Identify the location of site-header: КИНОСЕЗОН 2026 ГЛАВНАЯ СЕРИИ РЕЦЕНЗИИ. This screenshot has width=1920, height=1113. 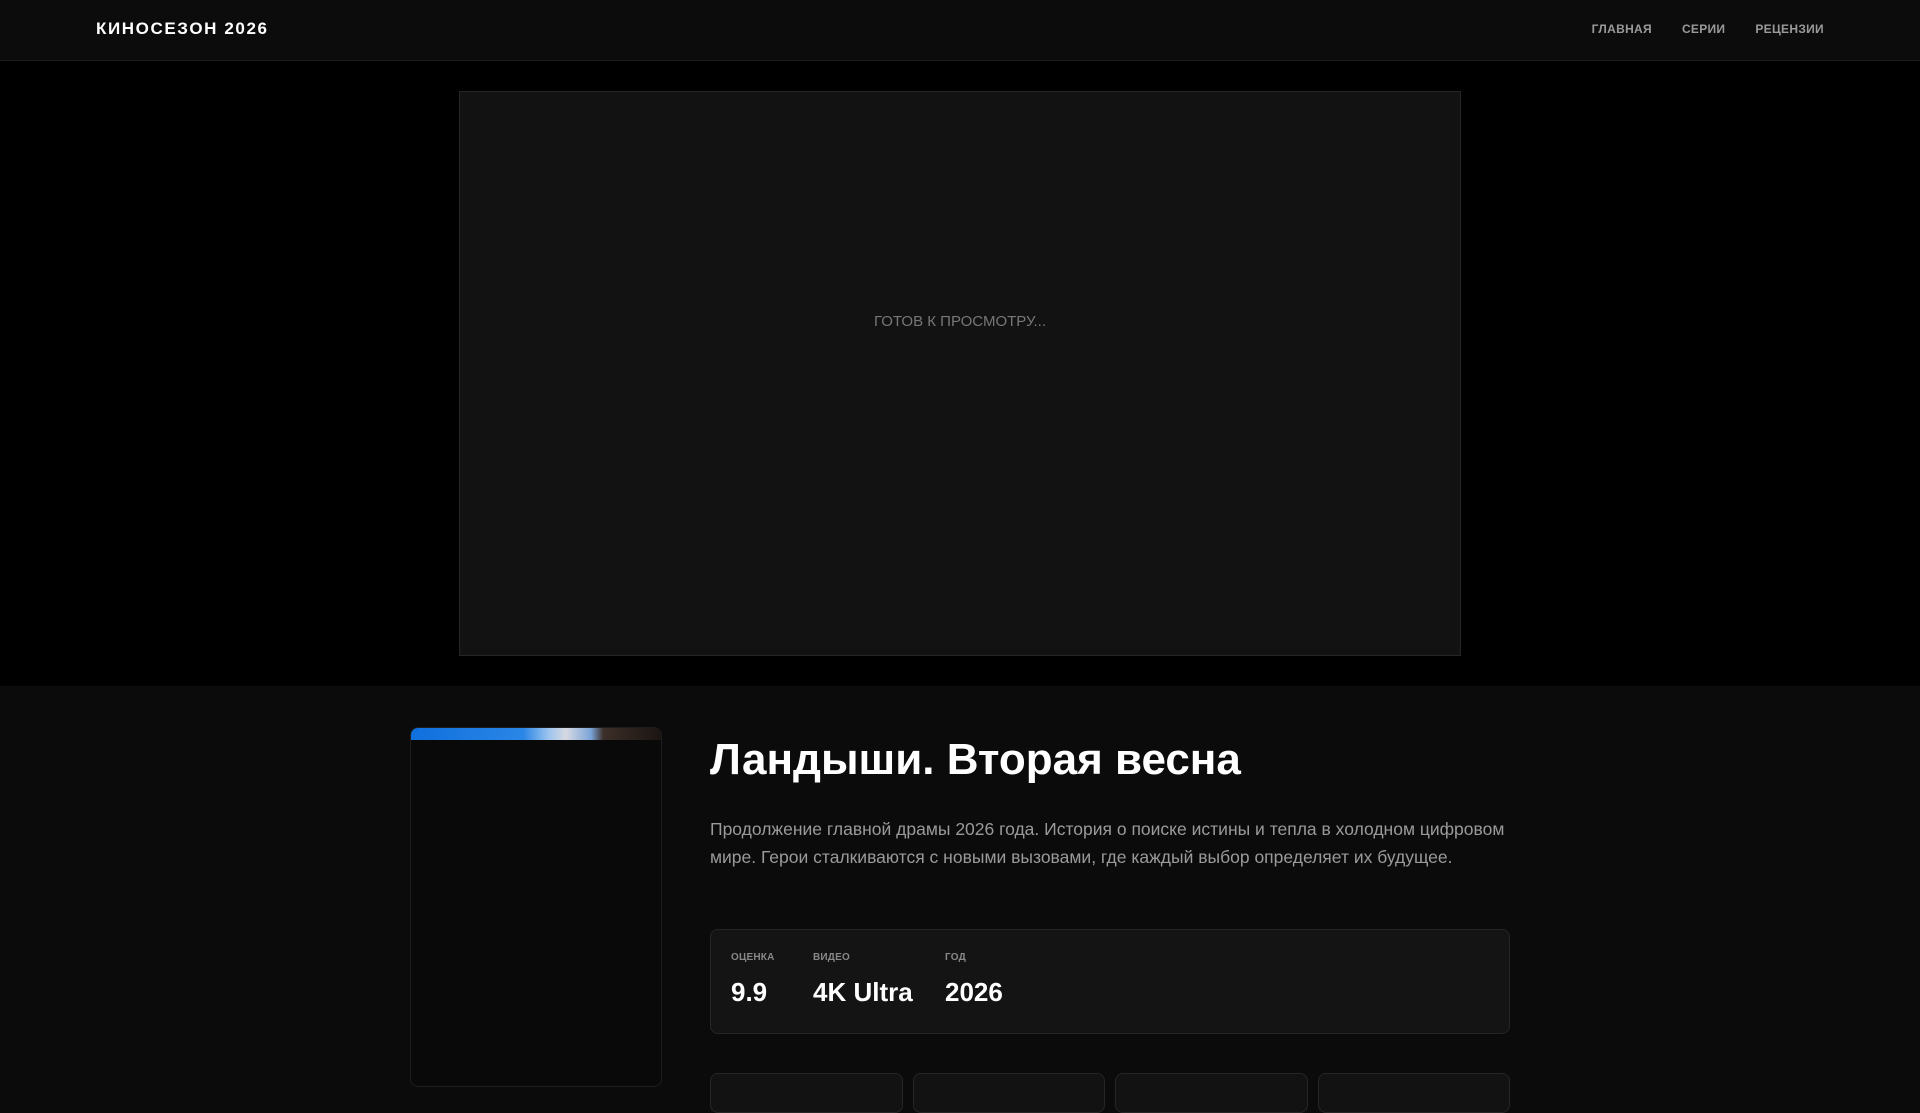
(960, 30).